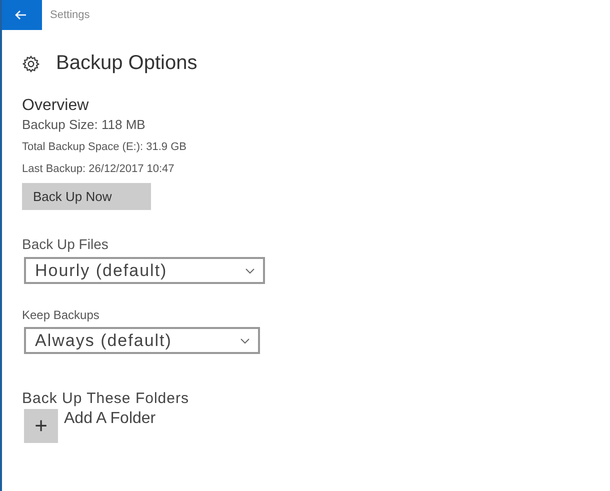  Describe the element at coordinates (105, 398) in the screenshot. I see `section-heading: Back Up These Folders` at that location.